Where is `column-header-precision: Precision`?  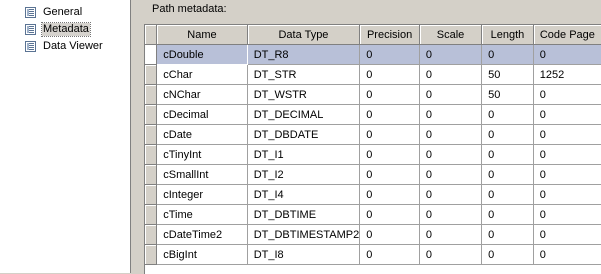 column-header-precision: Precision is located at coordinates (389, 35).